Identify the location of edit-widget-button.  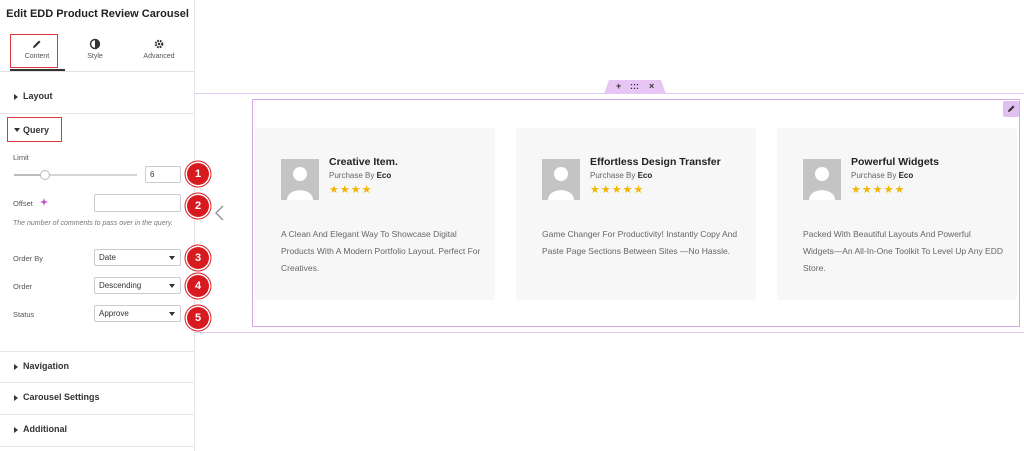
(1011, 109).